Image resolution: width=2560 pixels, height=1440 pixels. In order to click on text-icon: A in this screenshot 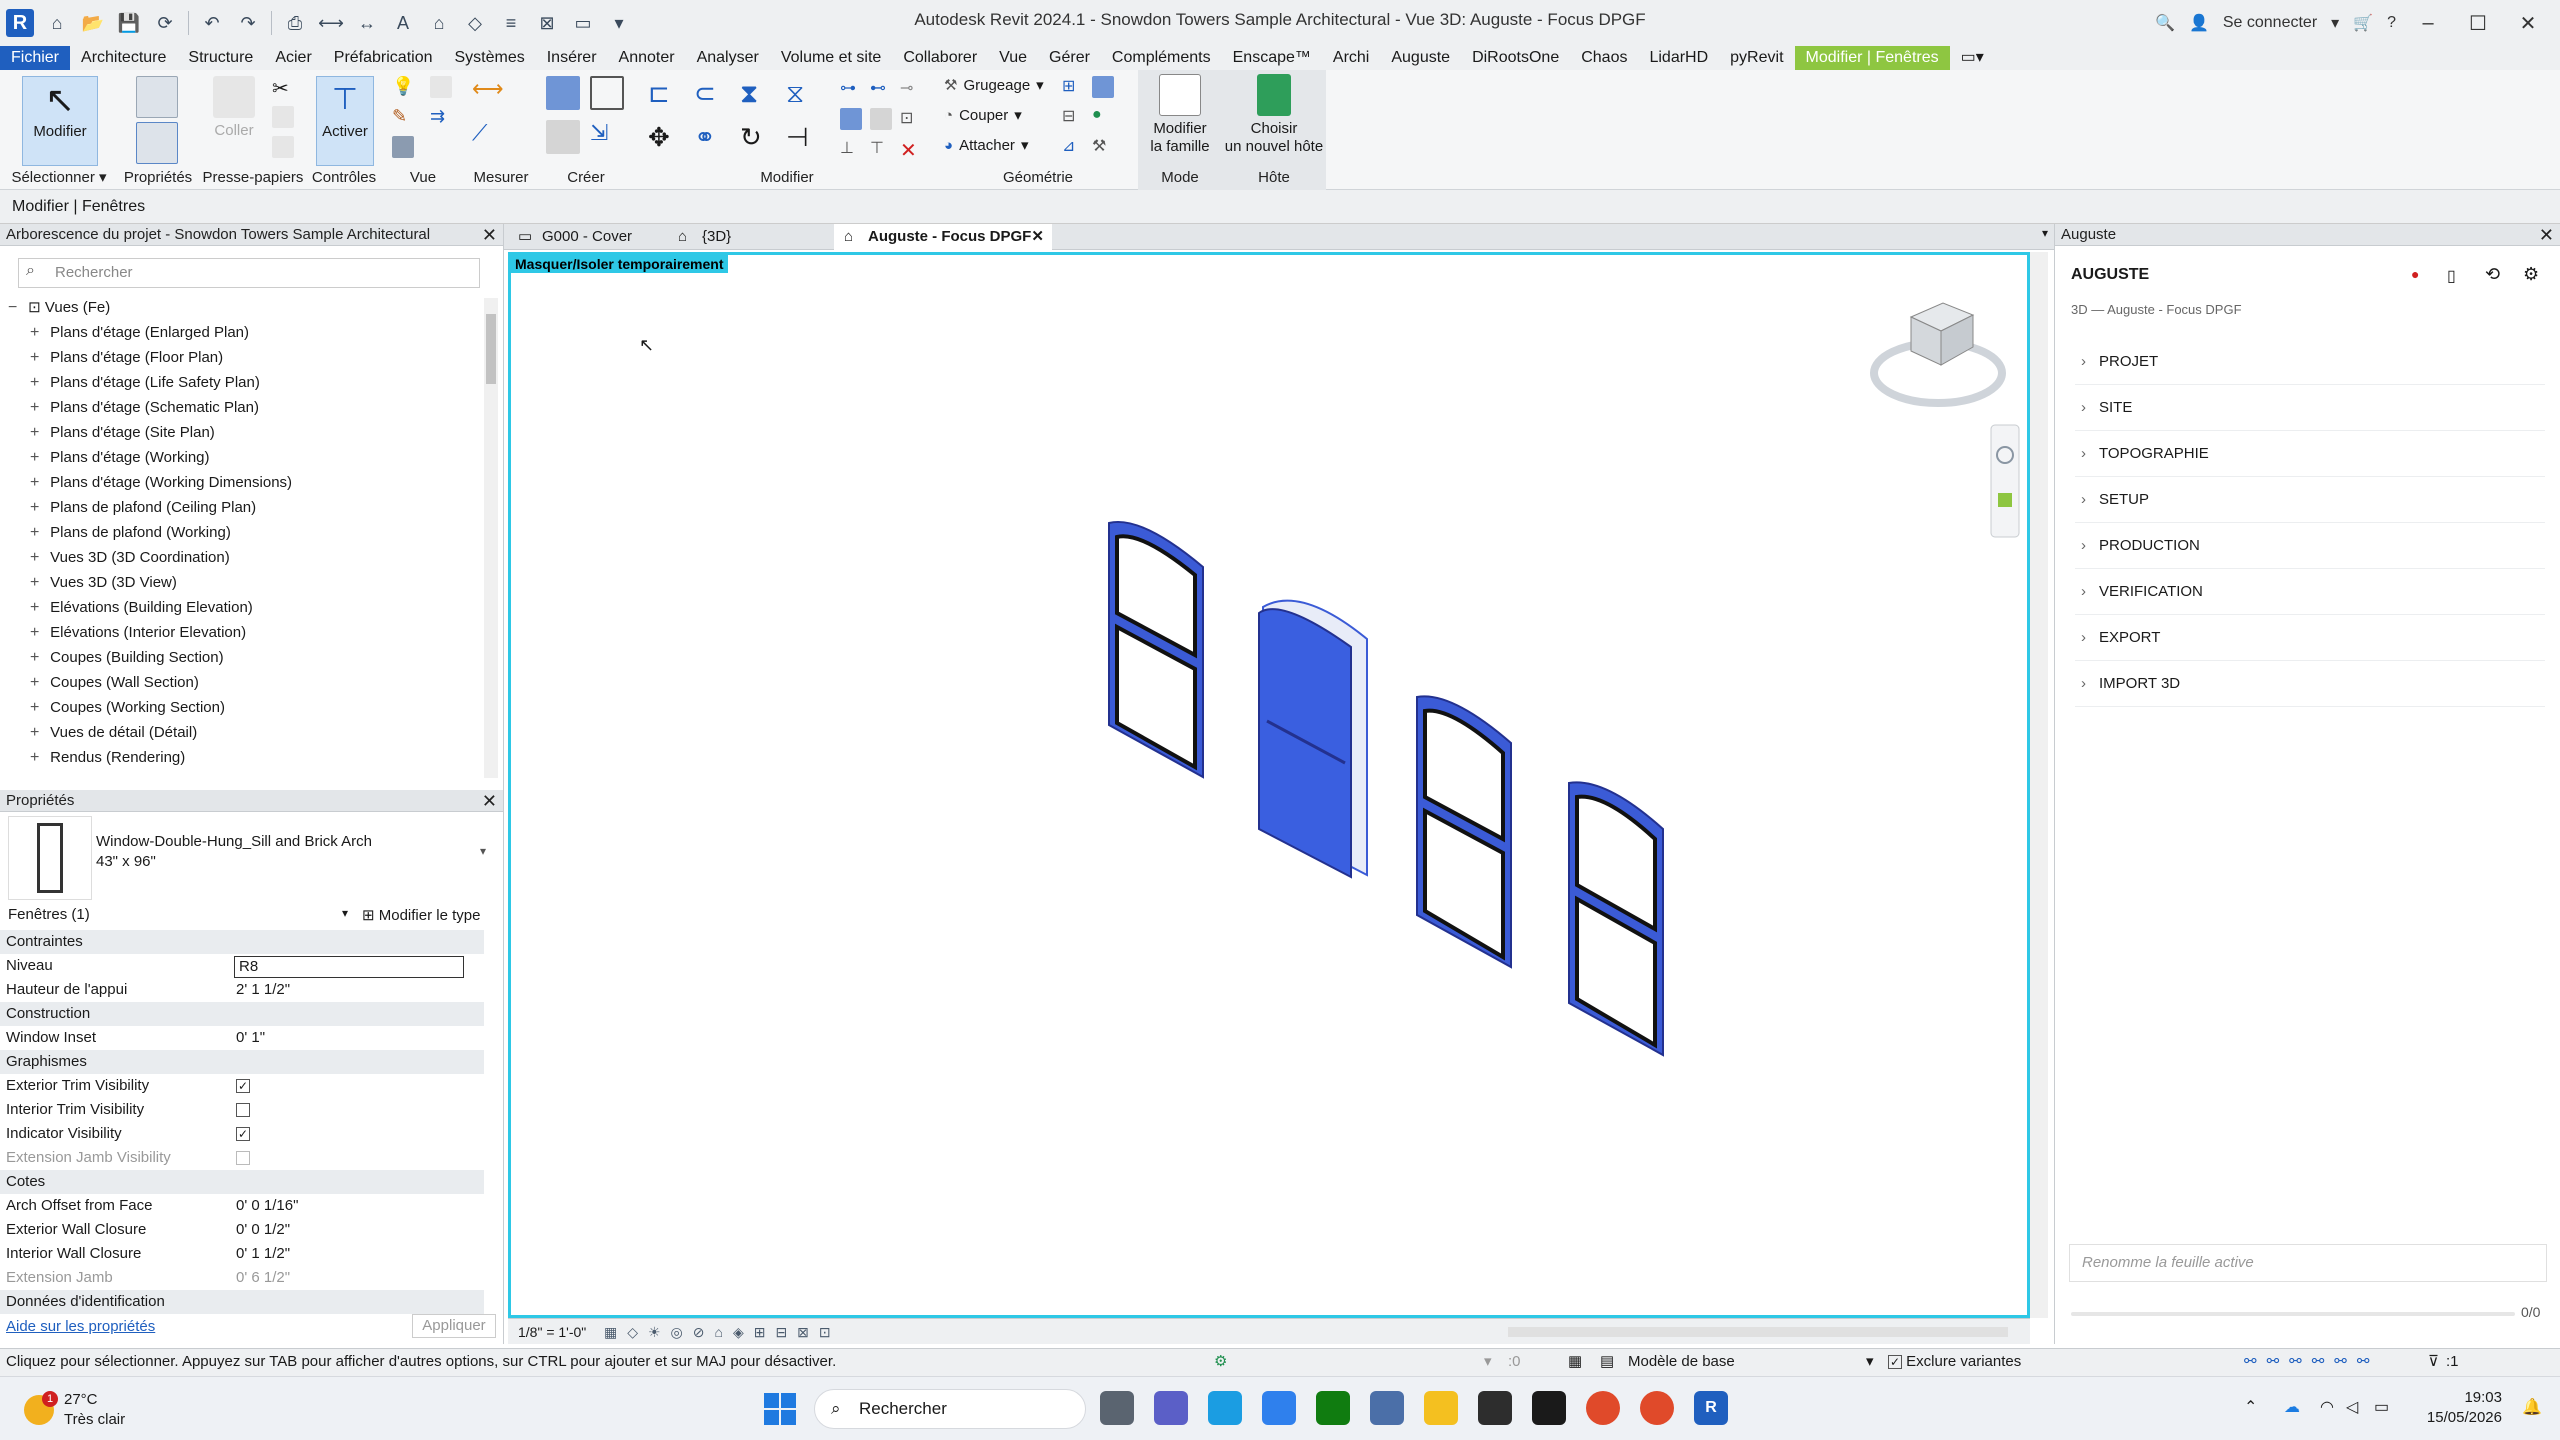, I will do `click(403, 23)`.